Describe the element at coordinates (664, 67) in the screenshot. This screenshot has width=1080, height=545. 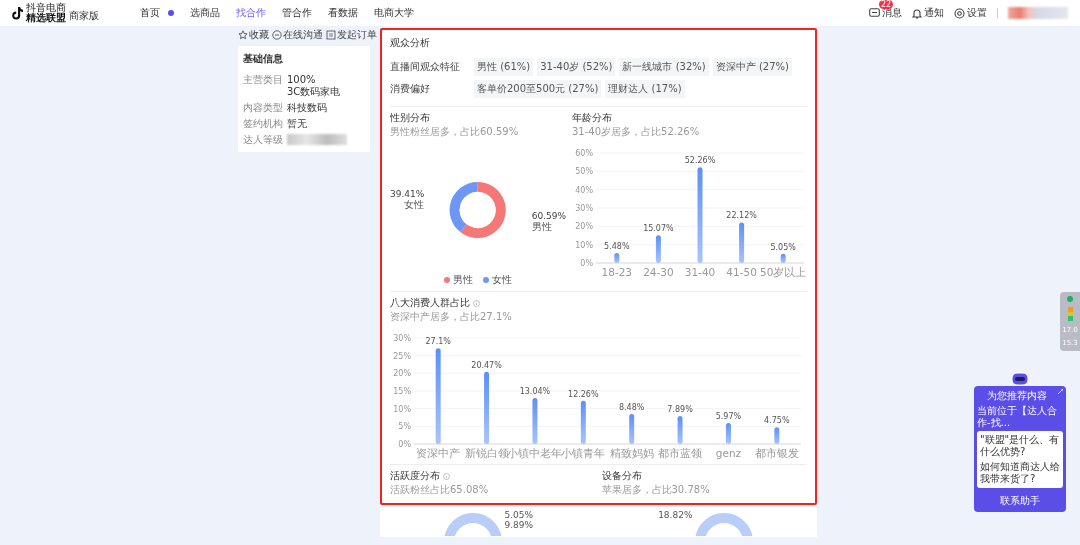
I see `trait-tag: 新一线城市 (32%)` at that location.